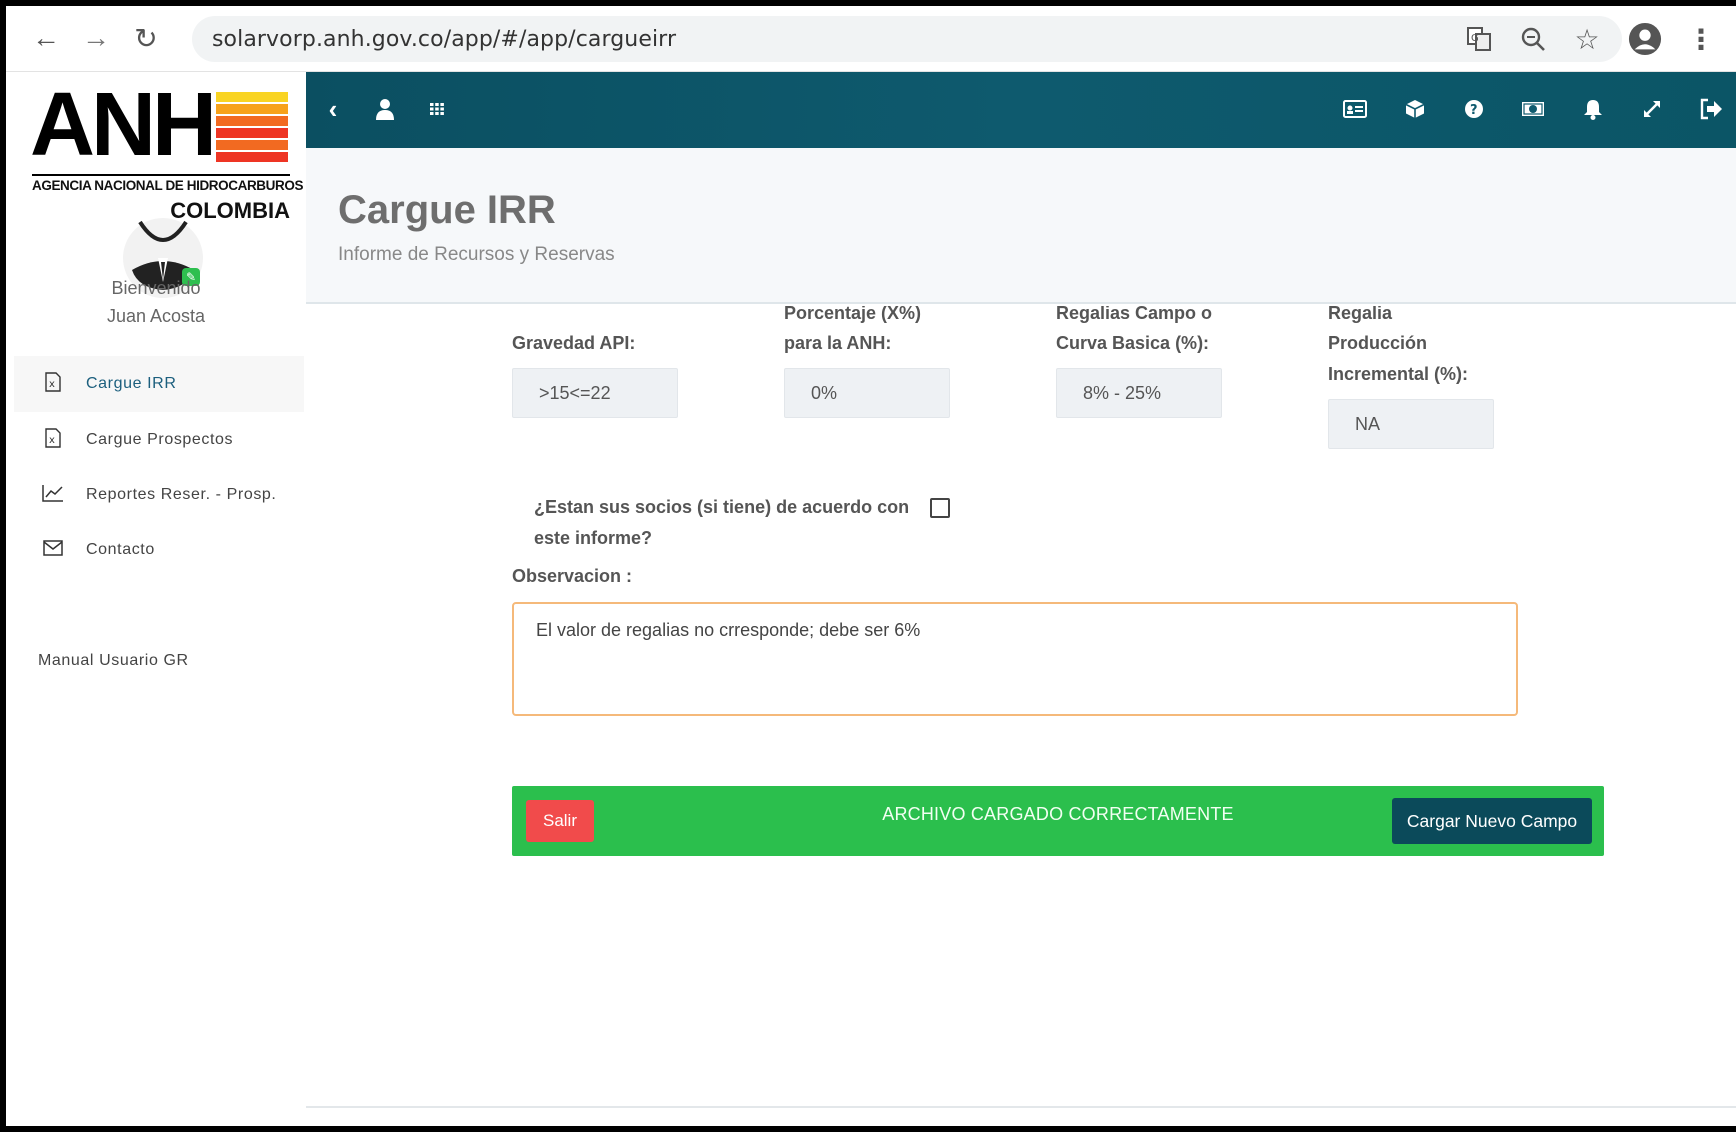  Describe the element at coordinates (574, 343) in the screenshot. I see `gravedad-api-label: Gravedad API:` at that location.